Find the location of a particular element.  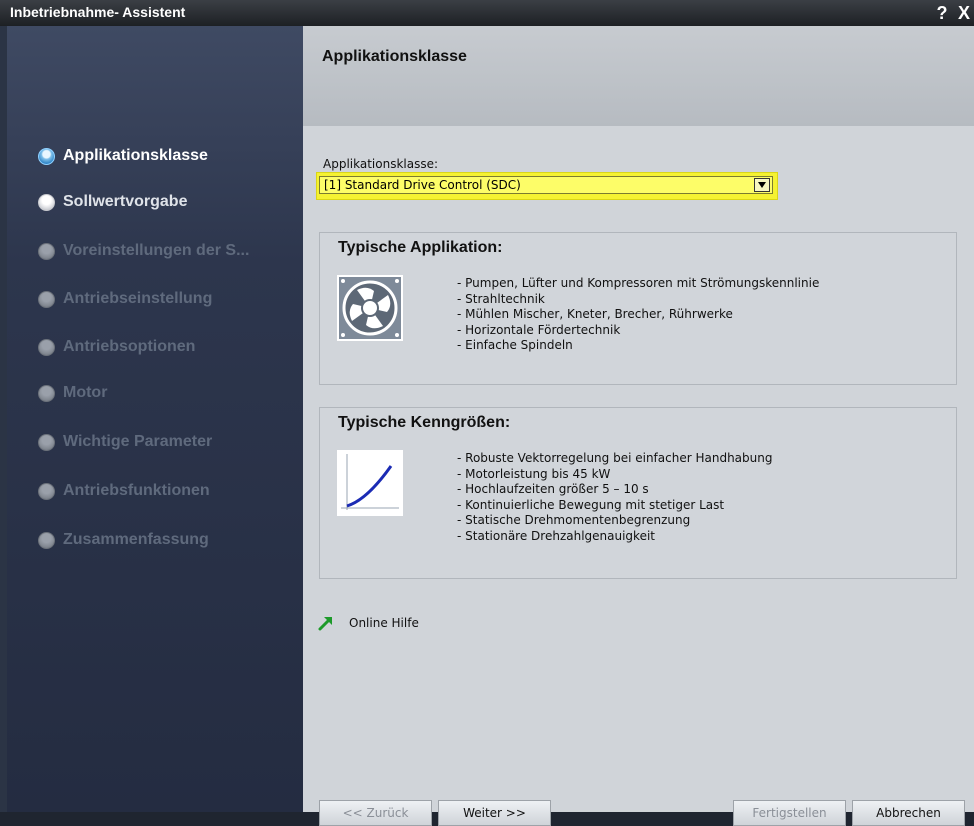

step-label: Applikationsklasse is located at coordinates (135, 155).